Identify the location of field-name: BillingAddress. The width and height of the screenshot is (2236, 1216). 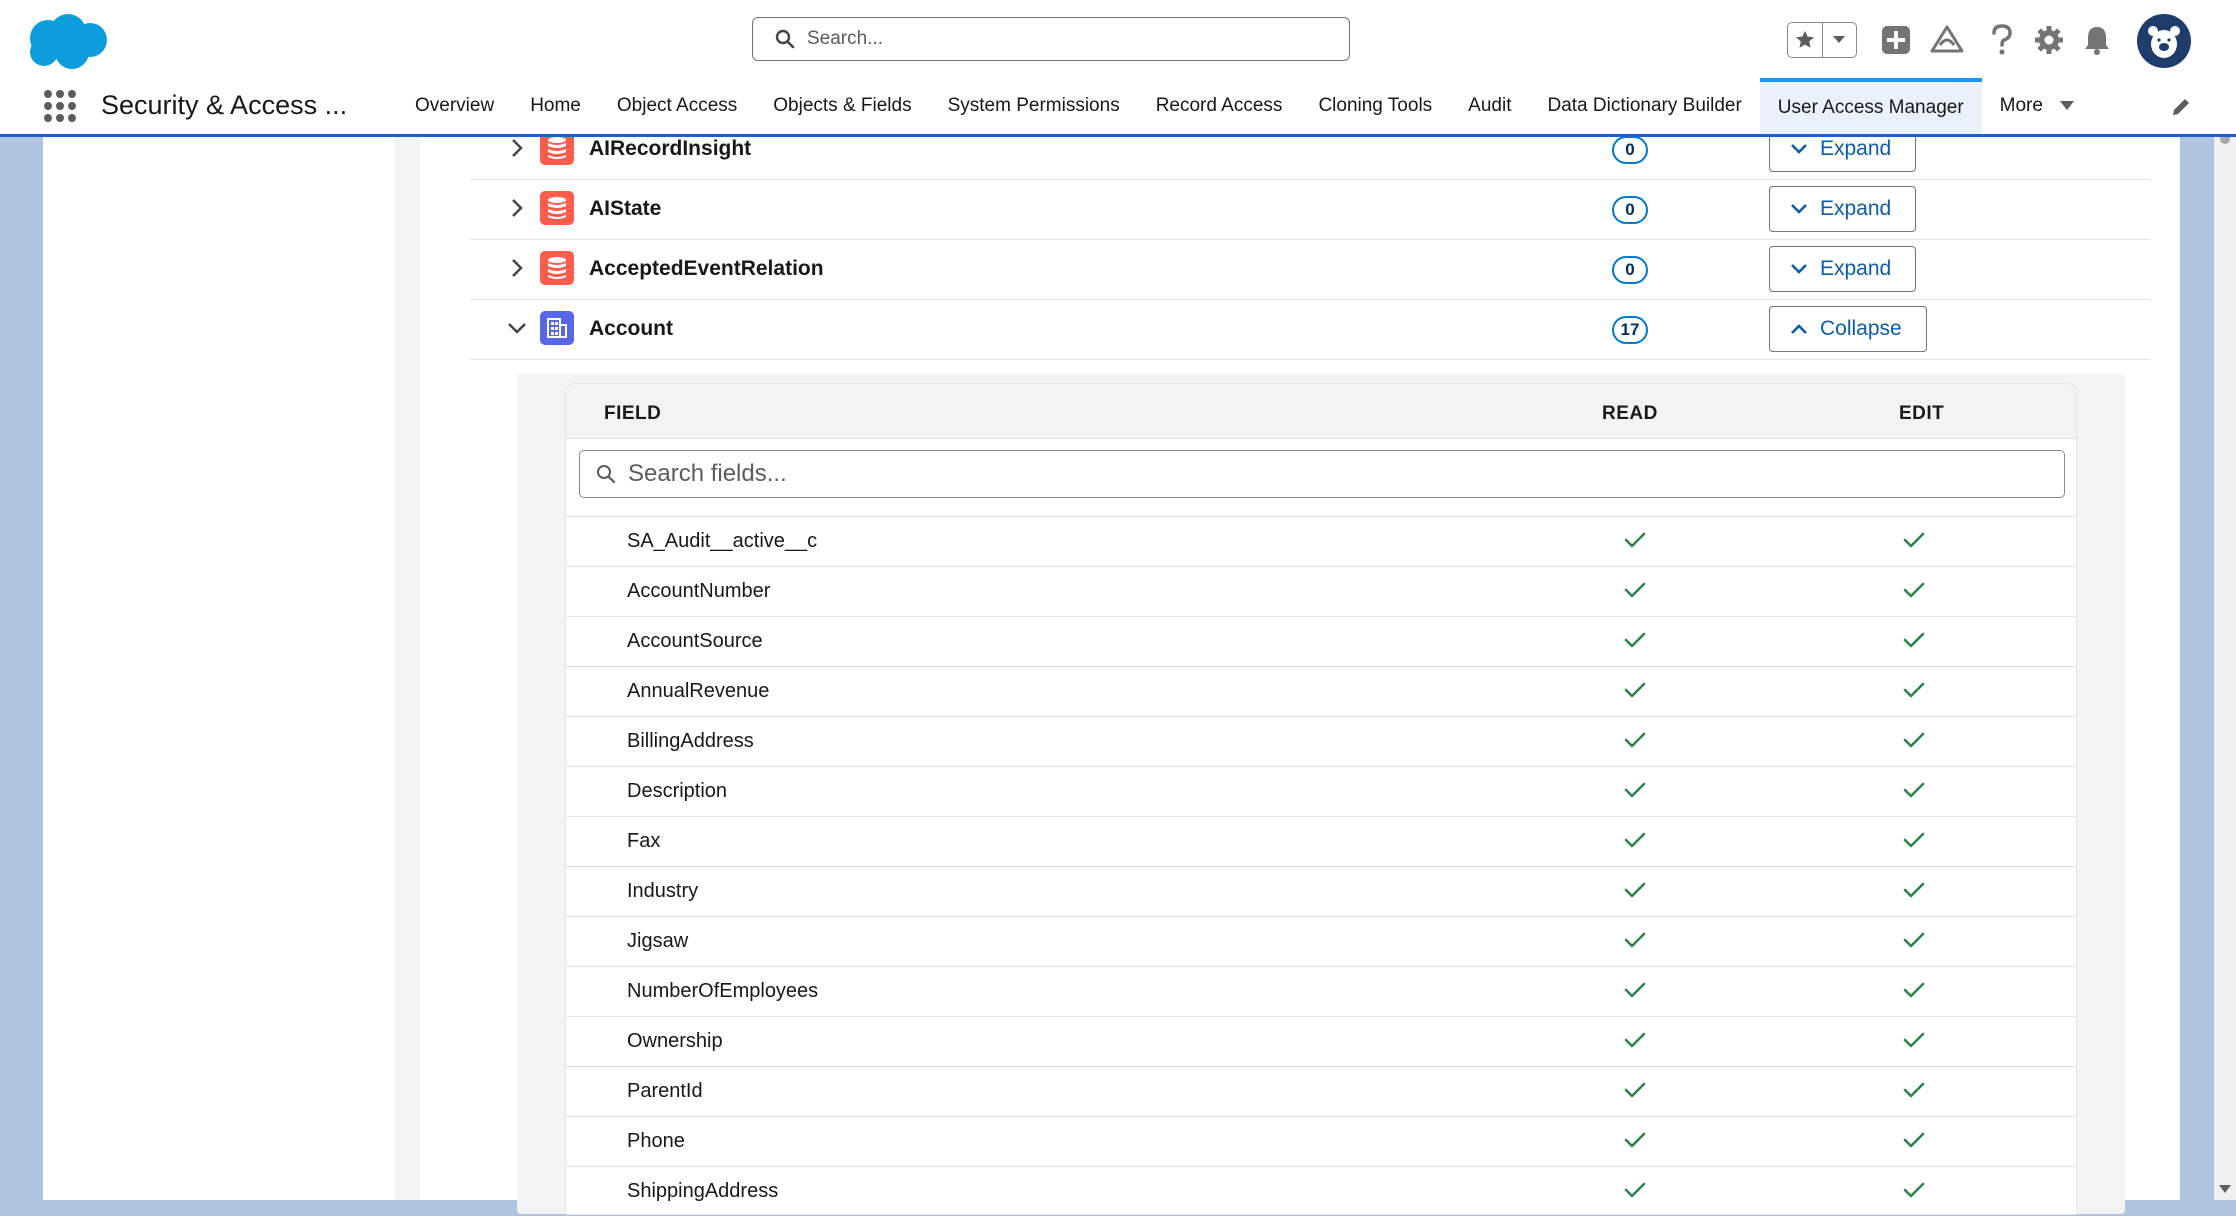
(690, 741).